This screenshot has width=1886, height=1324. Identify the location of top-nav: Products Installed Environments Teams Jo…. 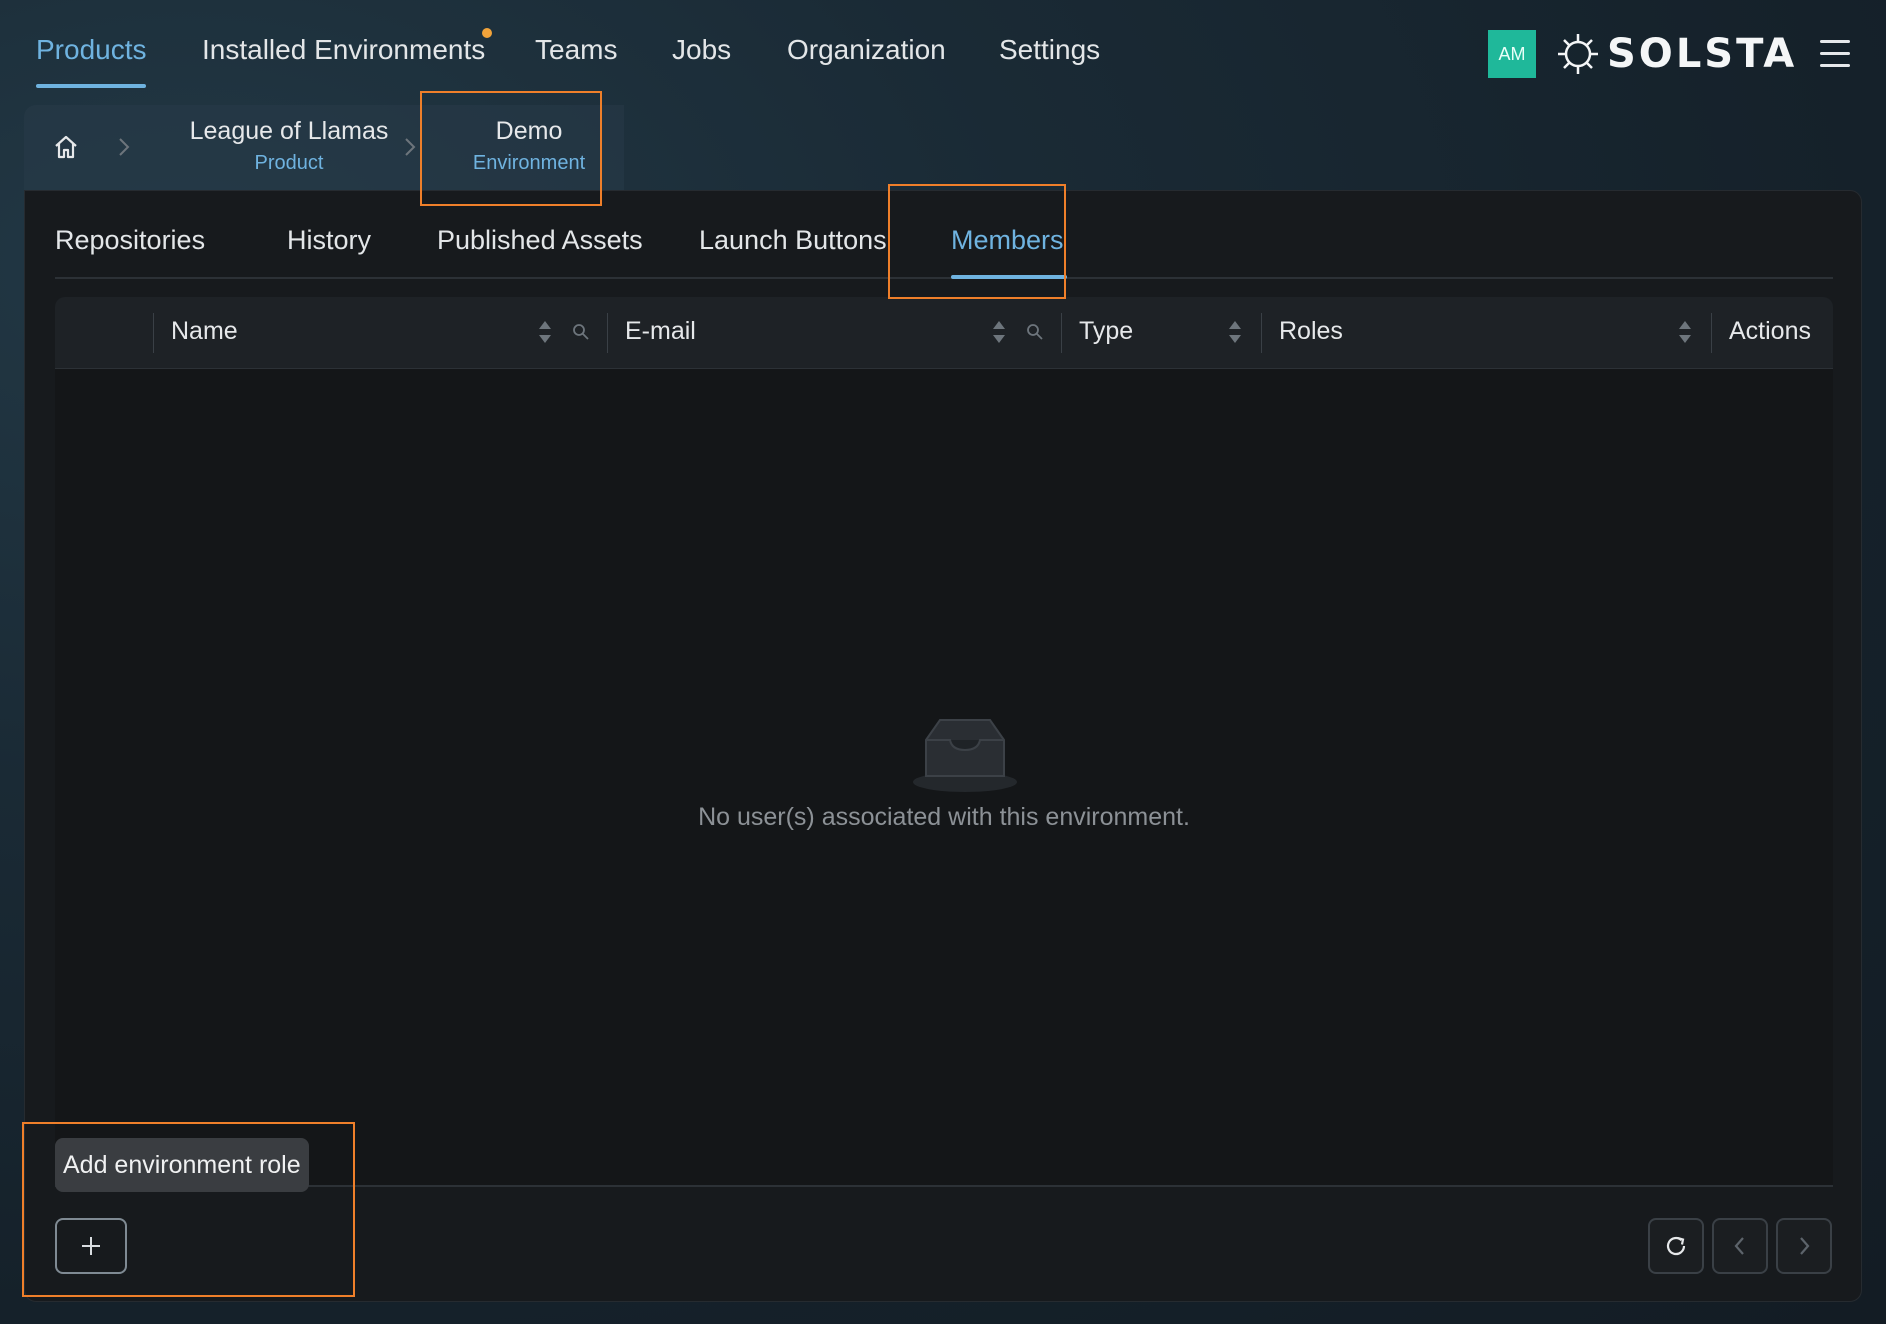
(943, 50).